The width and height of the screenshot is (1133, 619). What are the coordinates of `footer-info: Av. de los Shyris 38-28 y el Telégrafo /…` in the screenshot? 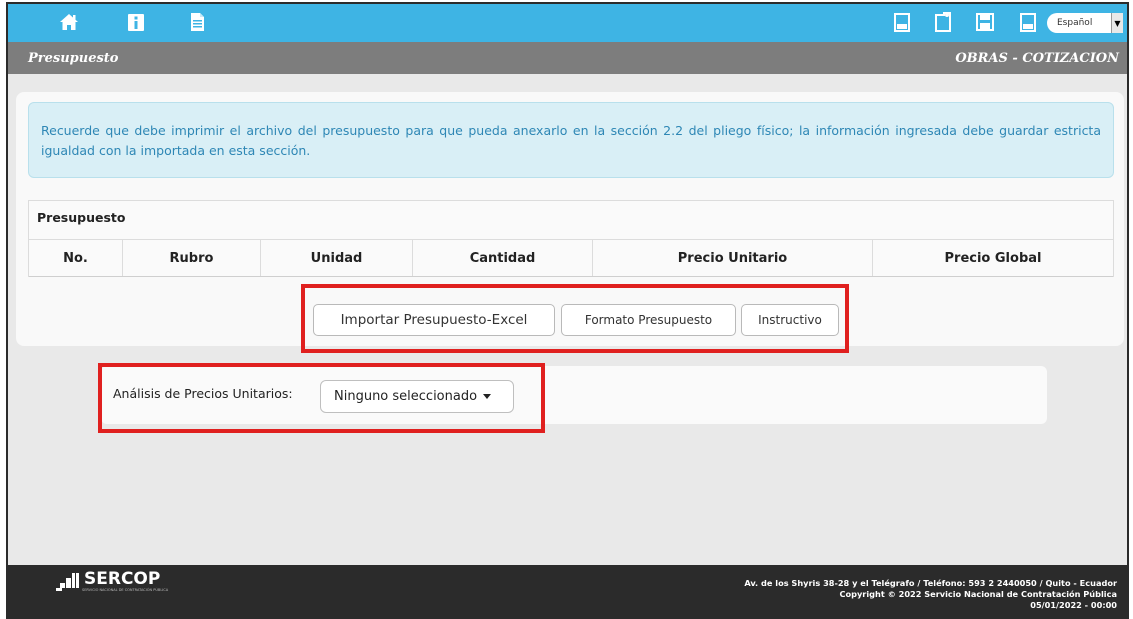 It's located at (930, 594).